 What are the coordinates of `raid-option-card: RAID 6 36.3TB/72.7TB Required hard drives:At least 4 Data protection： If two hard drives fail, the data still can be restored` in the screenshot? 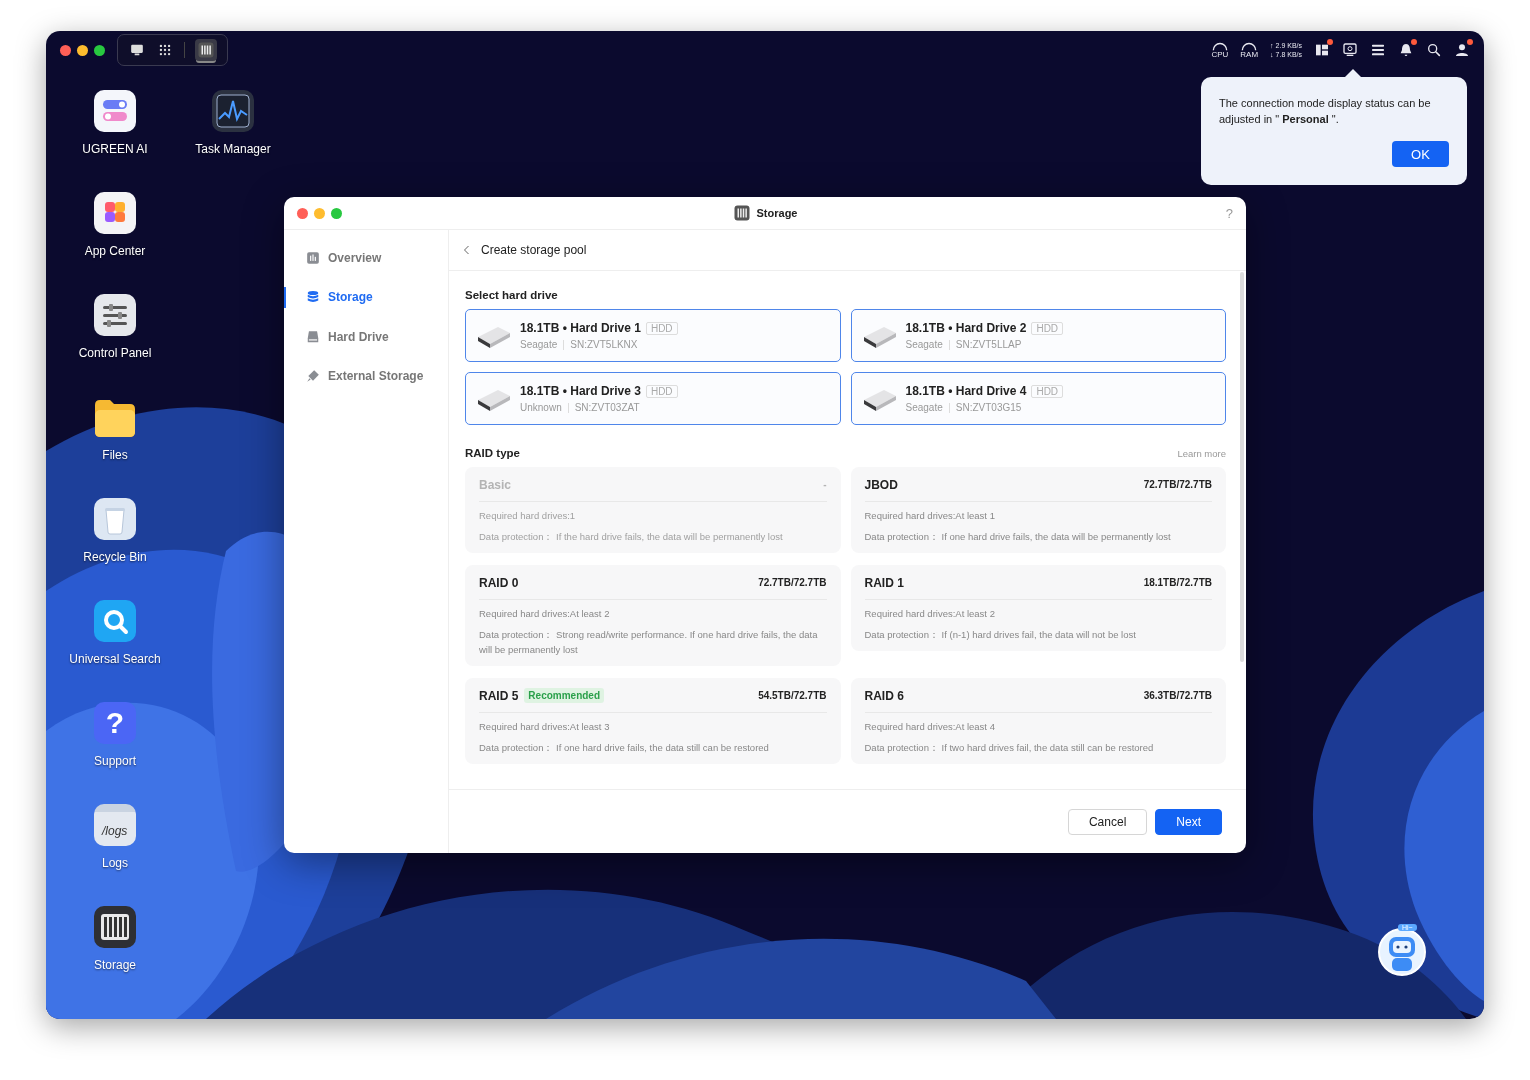 It's located at (1038, 721).